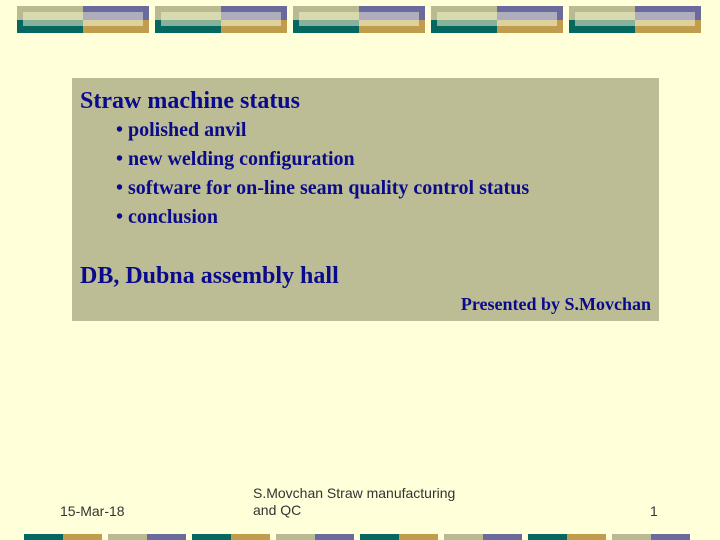 Image resolution: width=720 pixels, height=540 pixels. What do you see at coordinates (277, 510) in the screenshot?
I see `footer-title-line2: and QC` at bounding box center [277, 510].